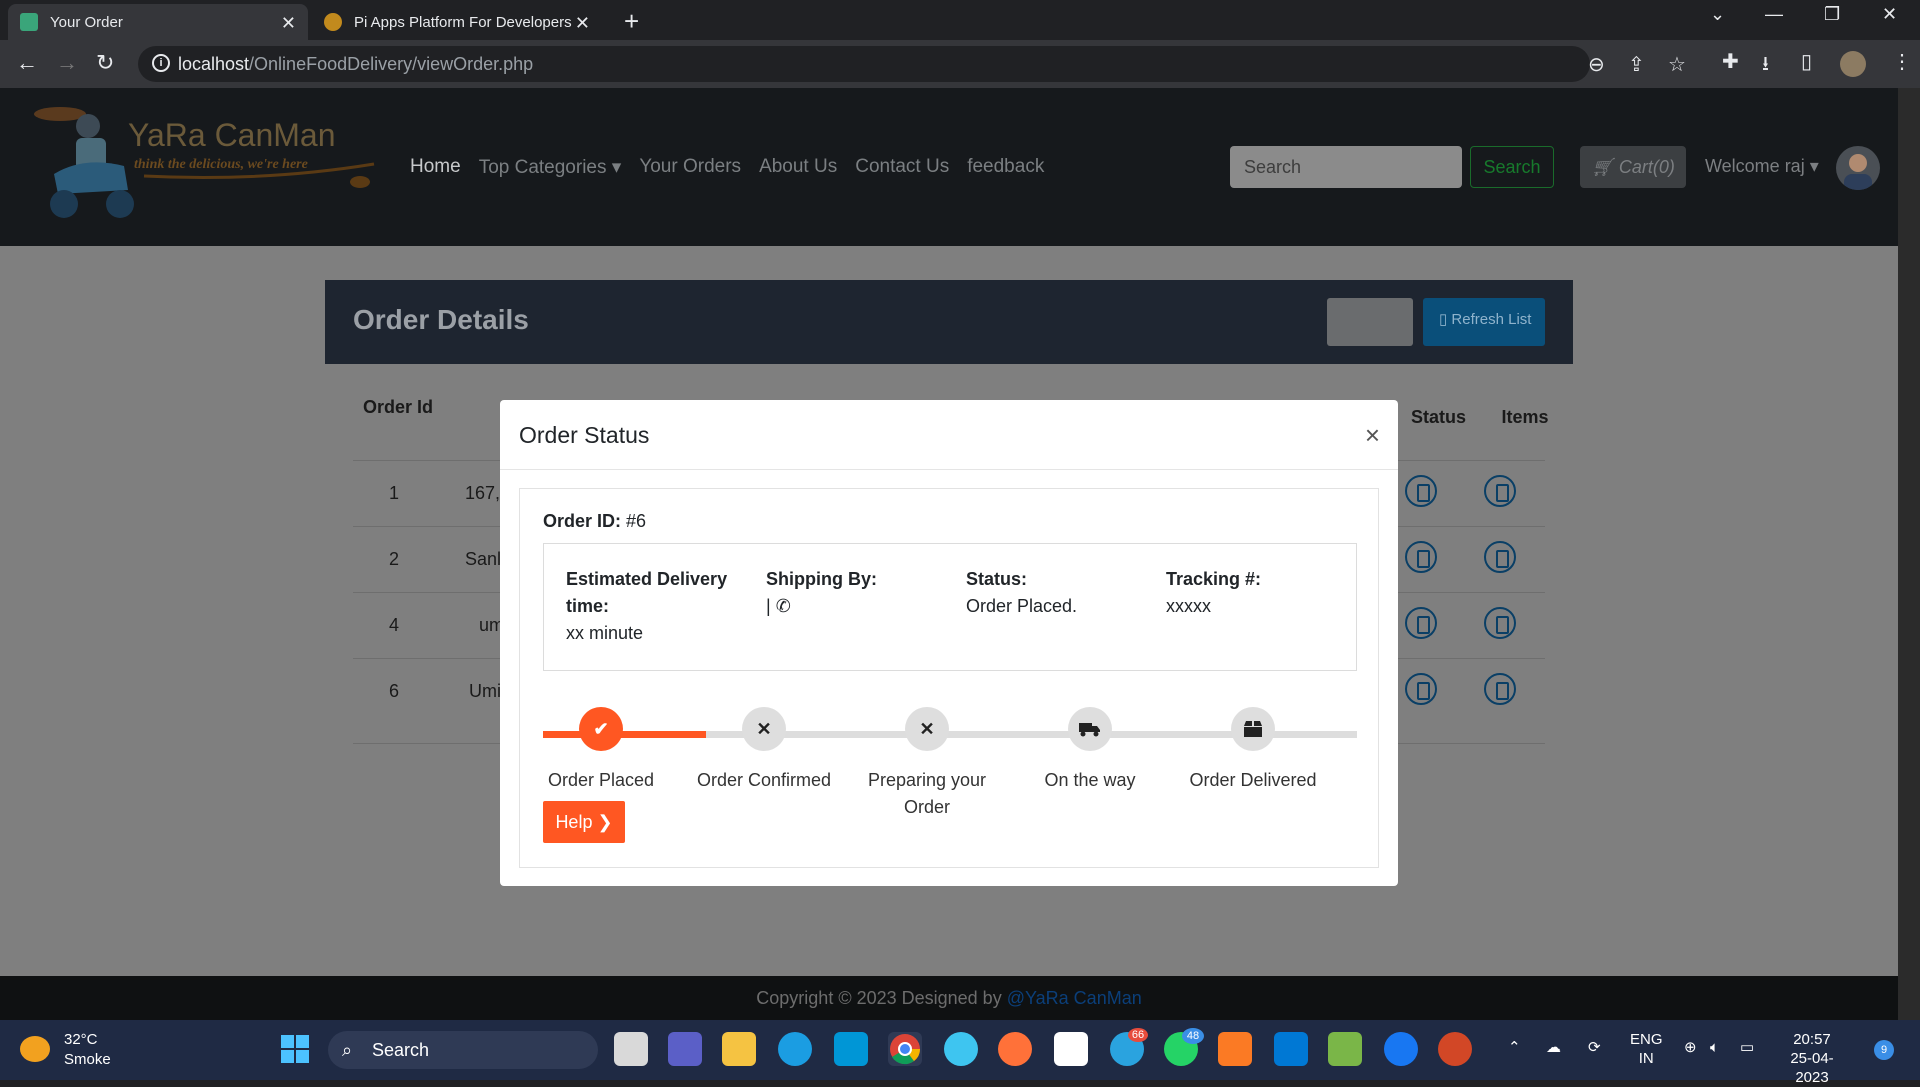 Image resolution: width=1920 pixels, height=1087 pixels. What do you see at coordinates (1636, 64) in the screenshot?
I see `share-icon: ⇪` at bounding box center [1636, 64].